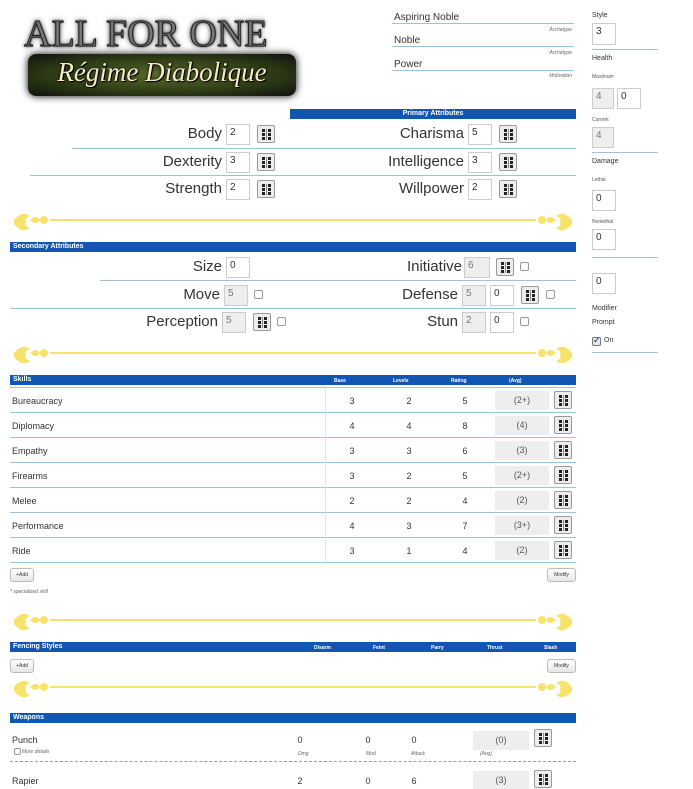 The height and width of the screenshot is (789, 693). I want to click on character-name-field: Aspiring Noble, so click(483, 18).